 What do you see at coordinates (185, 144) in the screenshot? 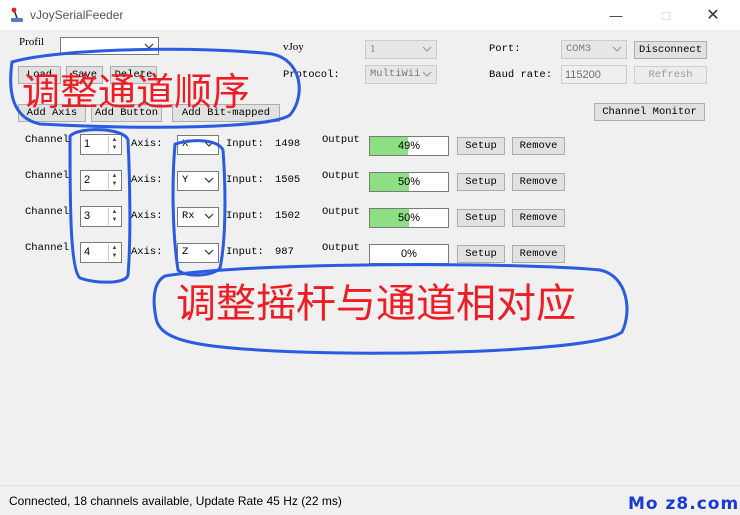
I see `axis-value: X` at bounding box center [185, 144].